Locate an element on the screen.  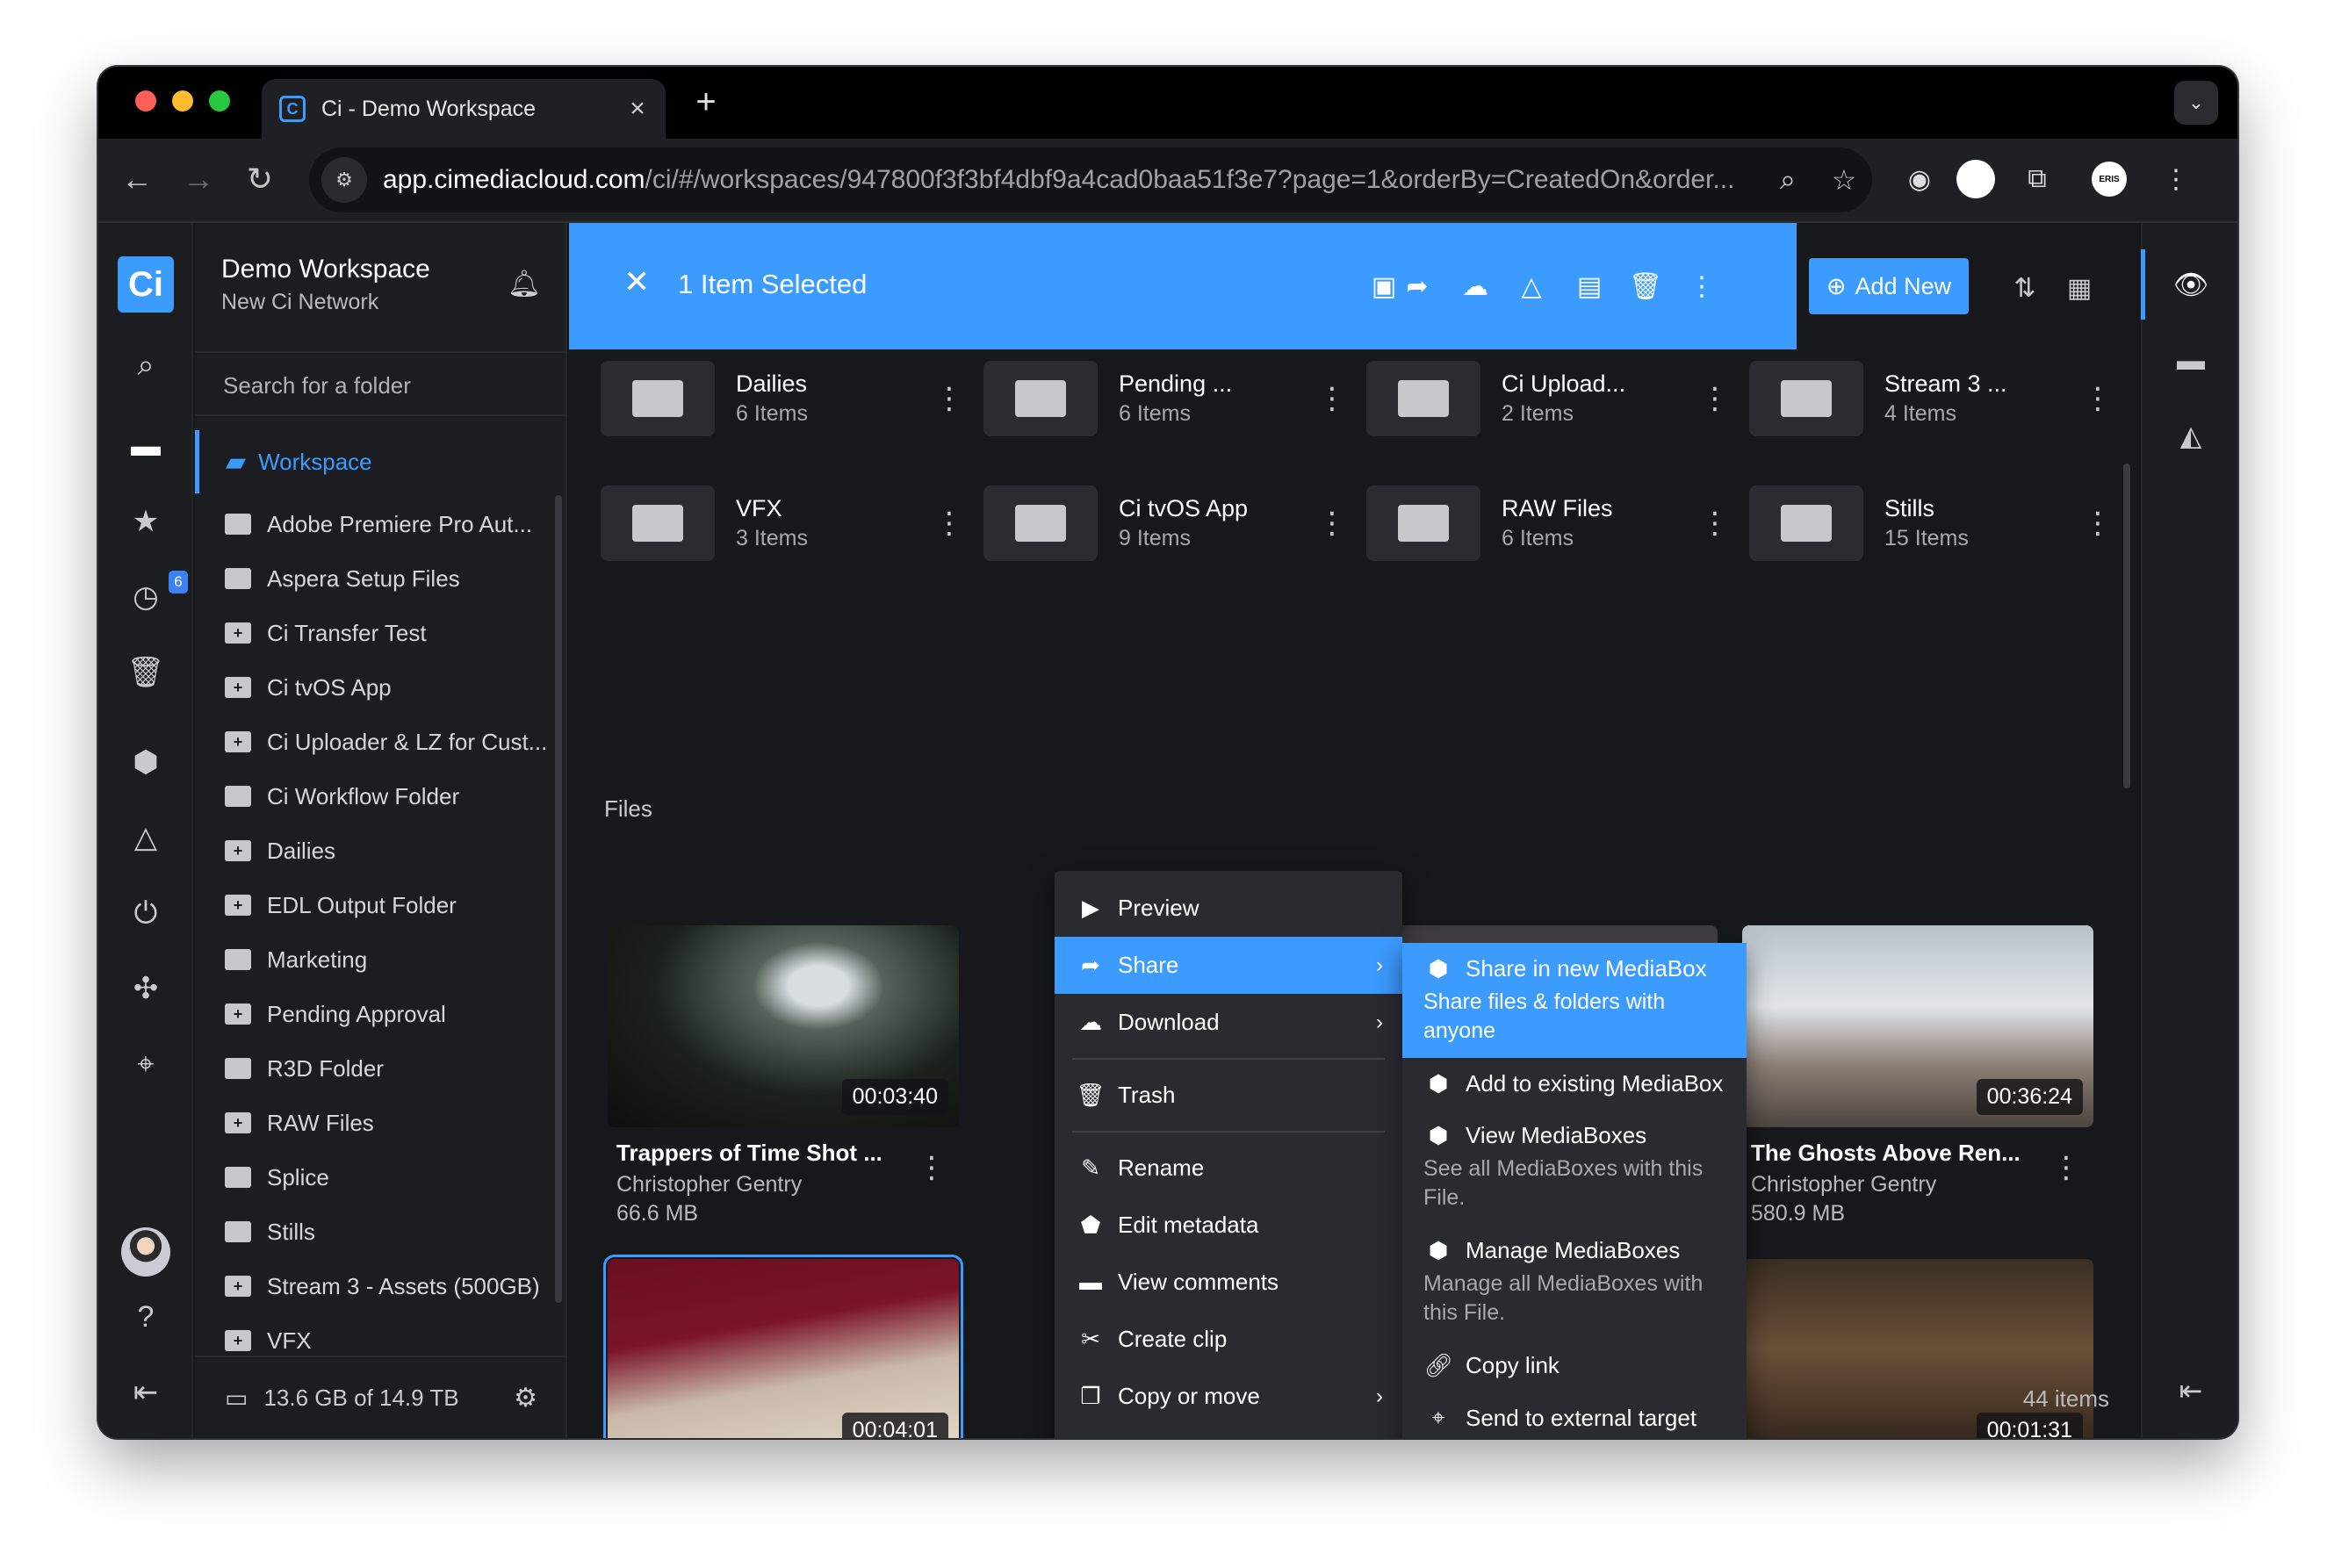
grid-view-icon: ▦ is located at coordinates (2079, 288).